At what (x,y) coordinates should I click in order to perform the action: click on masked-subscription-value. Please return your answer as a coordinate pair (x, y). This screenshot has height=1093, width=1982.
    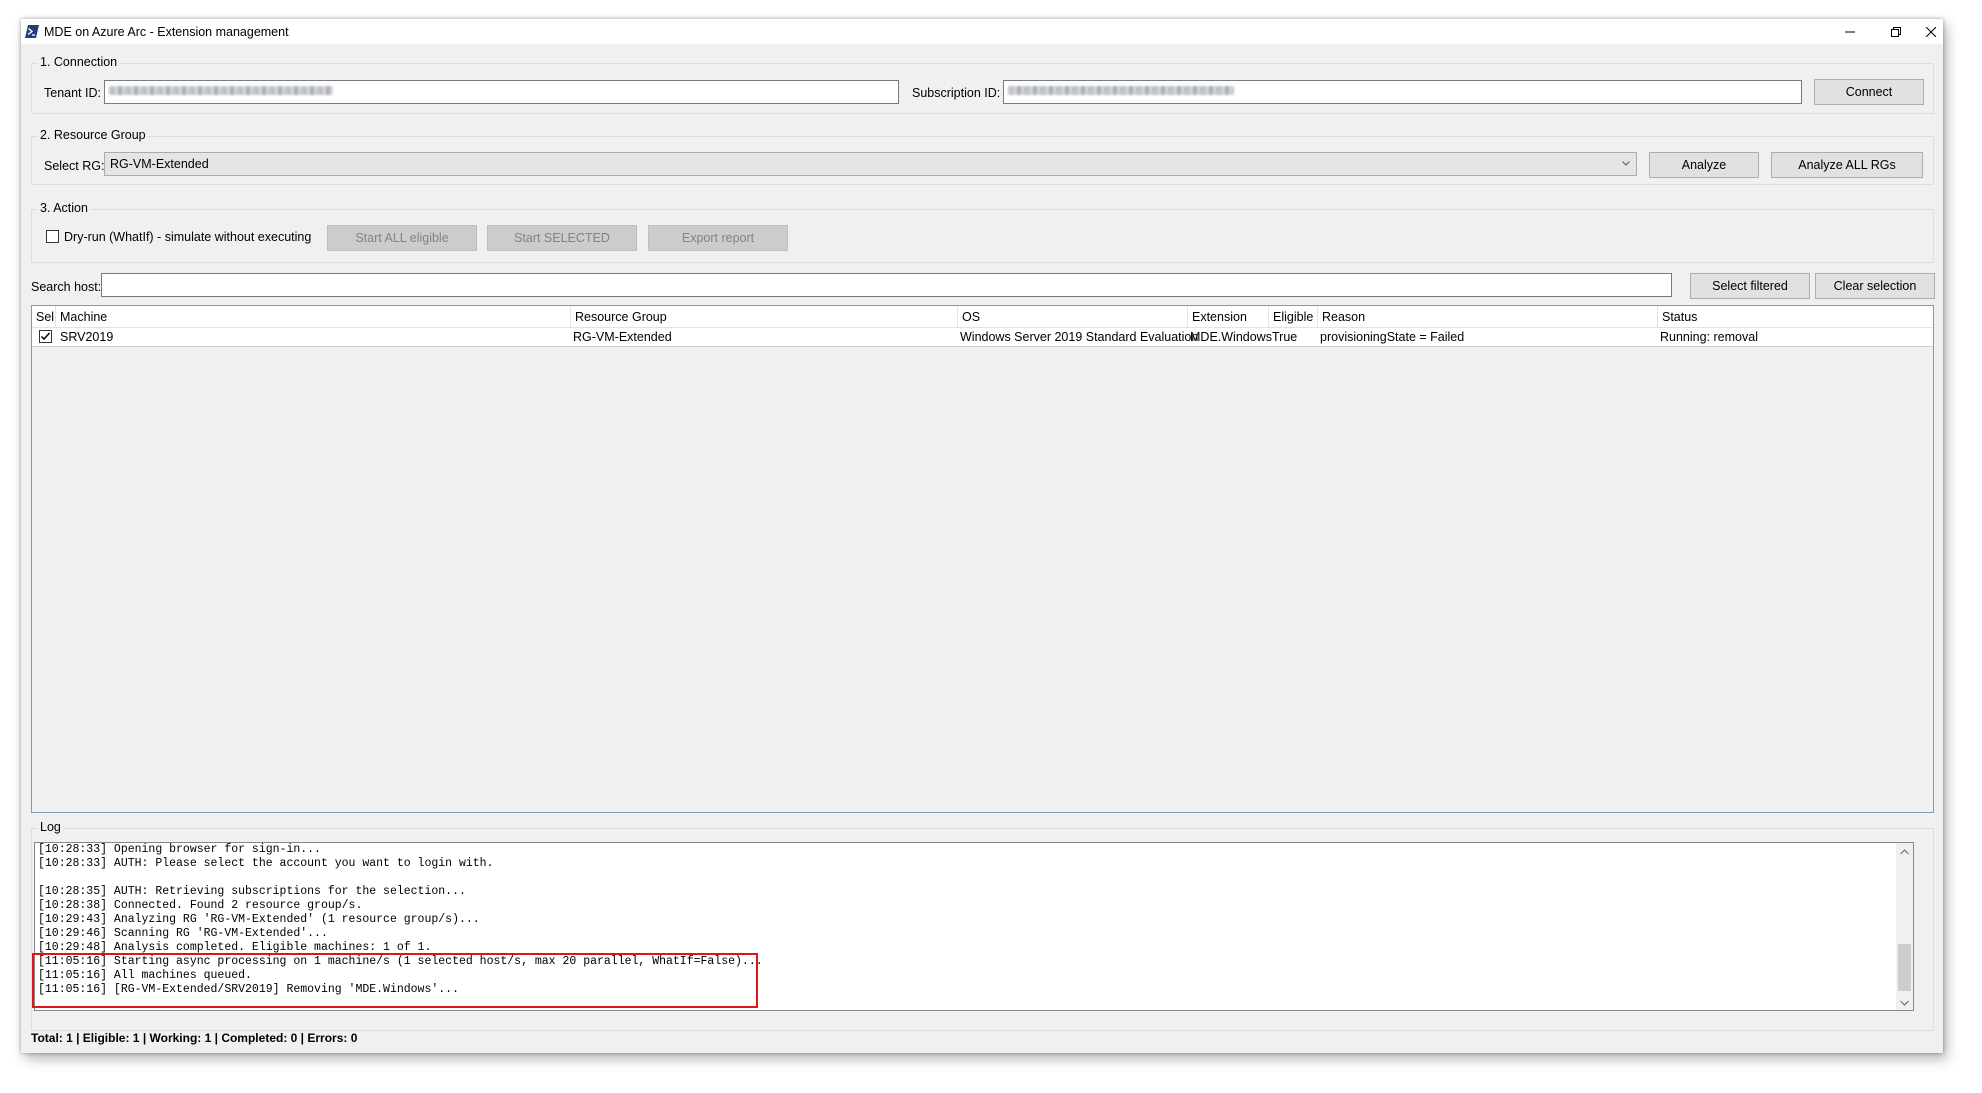
    Looking at the image, I should click on (1121, 90).